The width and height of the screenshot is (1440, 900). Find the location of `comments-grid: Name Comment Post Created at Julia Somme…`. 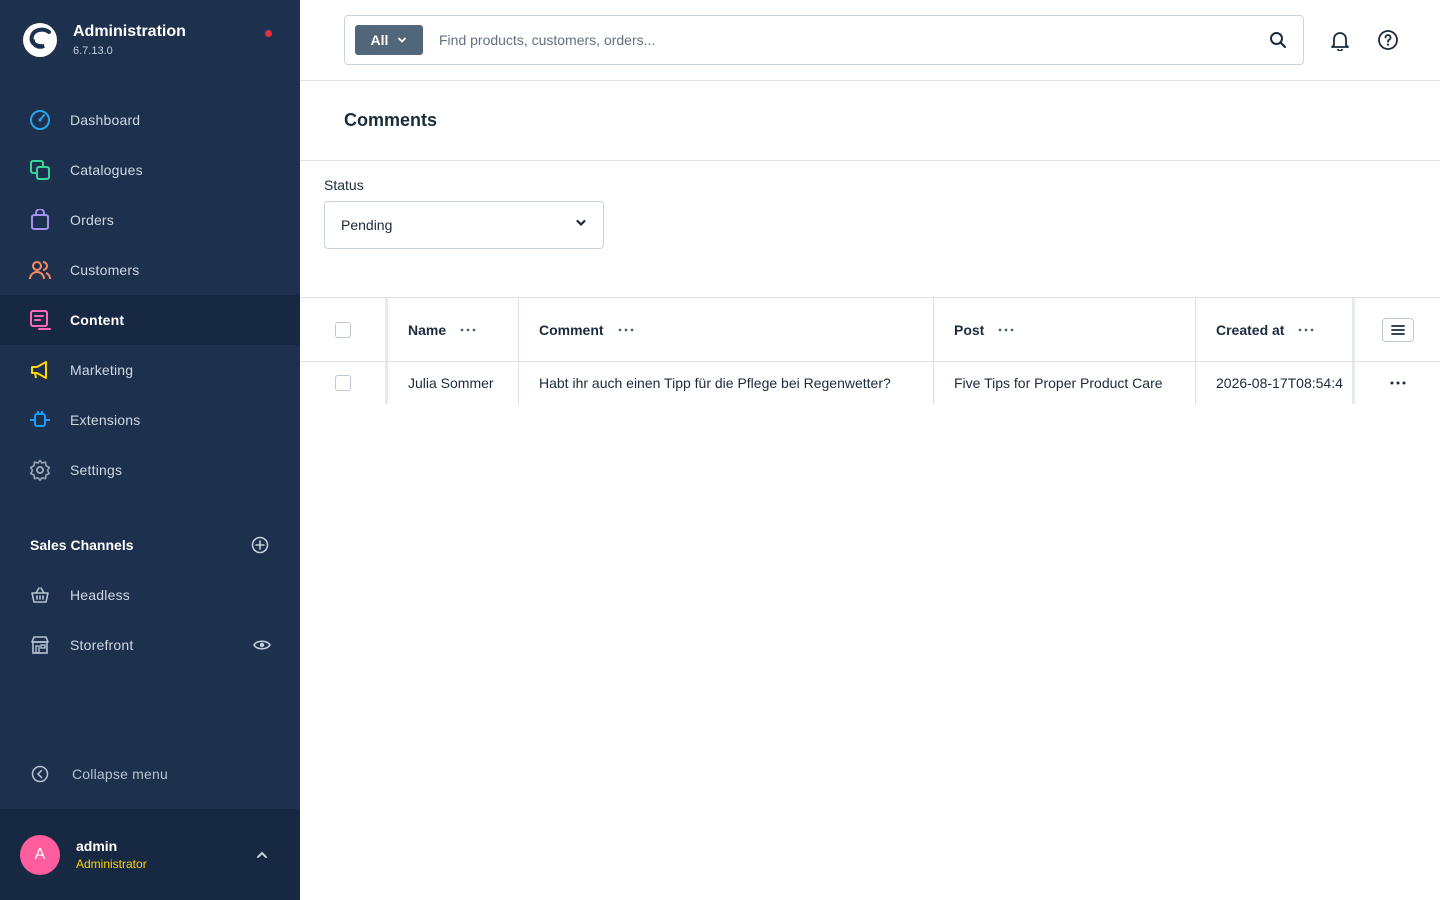

comments-grid: Name Comment Post Created at Julia Somme… is located at coordinates (870, 350).